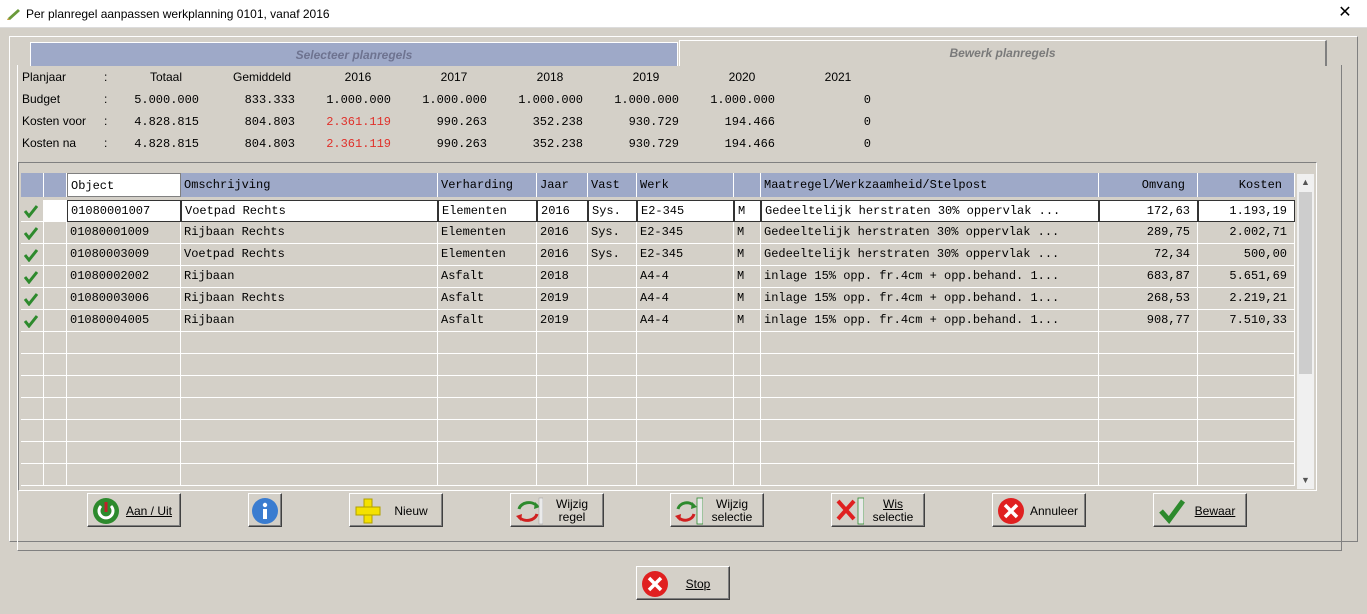  What do you see at coordinates (309, 321) in the screenshot?
I see `cell-omschrijving: Rijbaan` at bounding box center [309, 321].